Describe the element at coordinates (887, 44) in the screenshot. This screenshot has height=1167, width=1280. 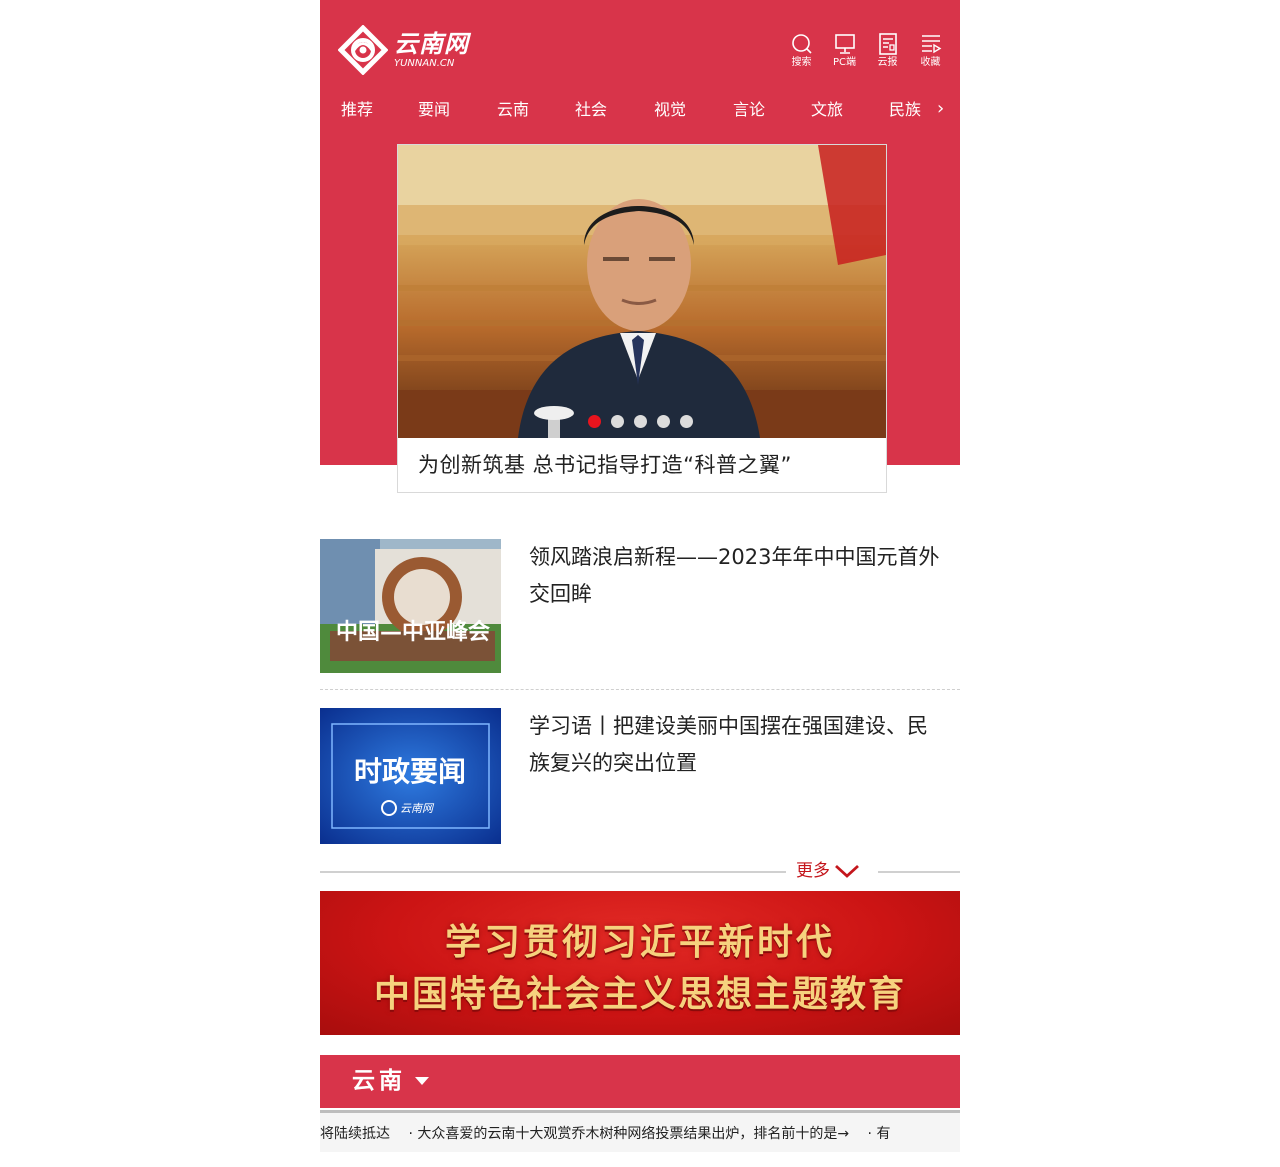
I see `newspaper-icon` at that location.